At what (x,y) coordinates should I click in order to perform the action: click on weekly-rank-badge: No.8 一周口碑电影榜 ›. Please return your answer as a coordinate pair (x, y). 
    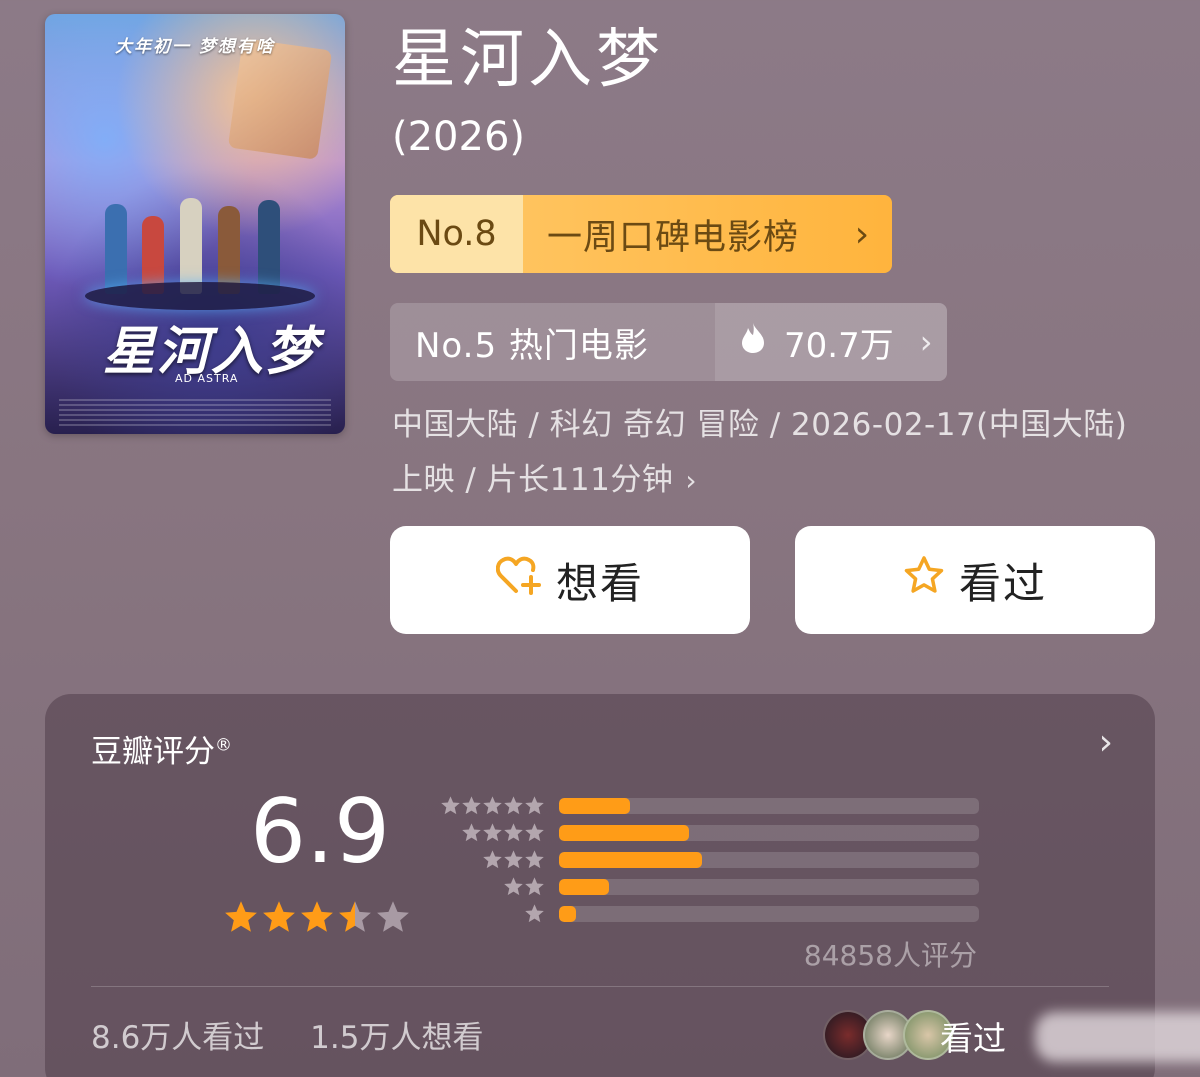
    Looking at the image, I should click on (641, 234).